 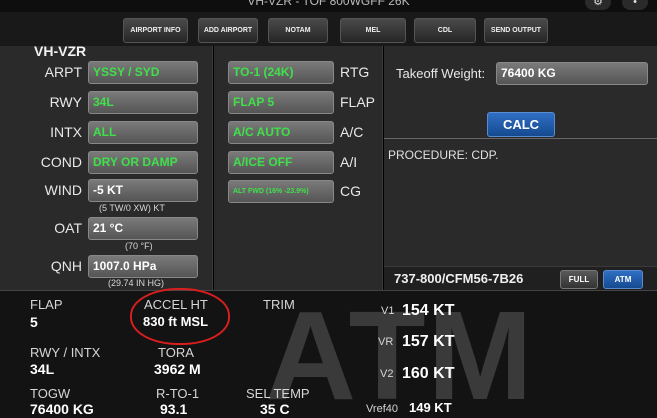 What do you see at coordinates (281, 72) in the screenshot?
I see `rating-field: TO-1 (24K)` at bounding box center [281, 72].